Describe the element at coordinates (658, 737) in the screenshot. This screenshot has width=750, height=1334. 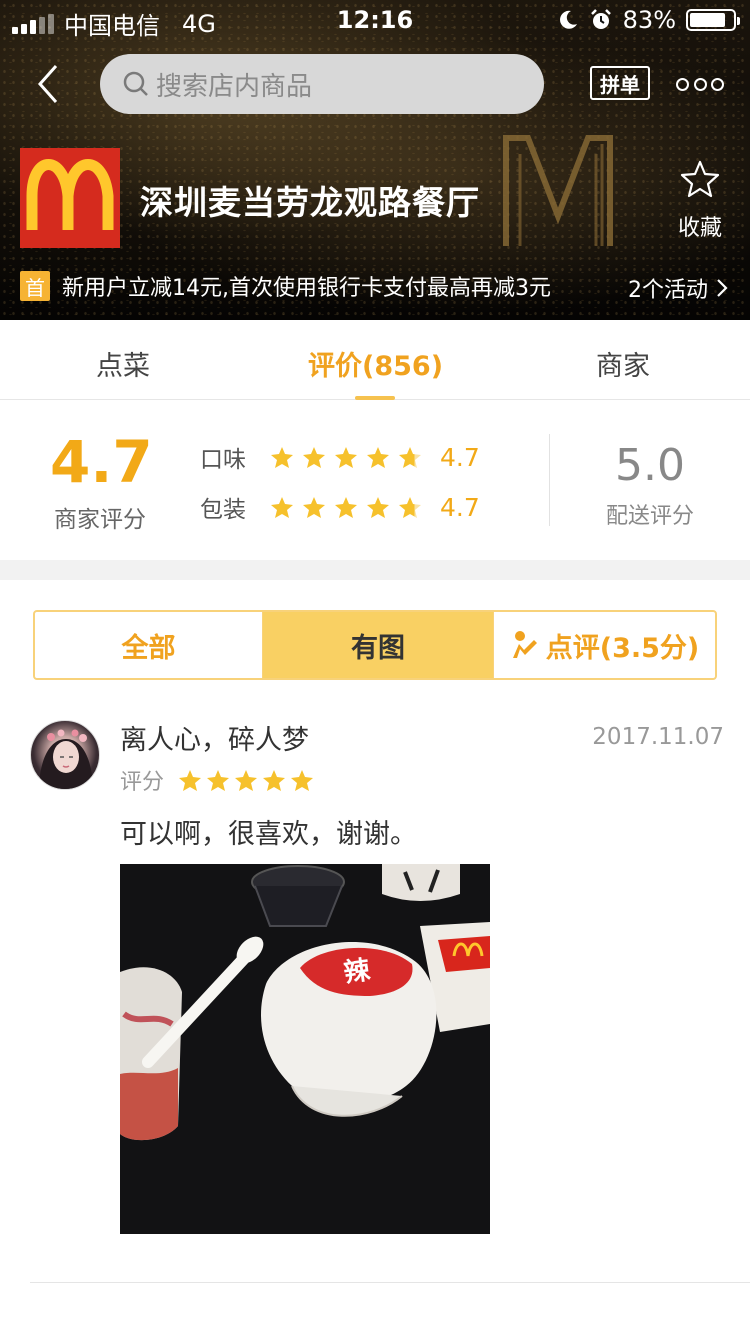
I see `review-date: 2017.11.07` at that location.